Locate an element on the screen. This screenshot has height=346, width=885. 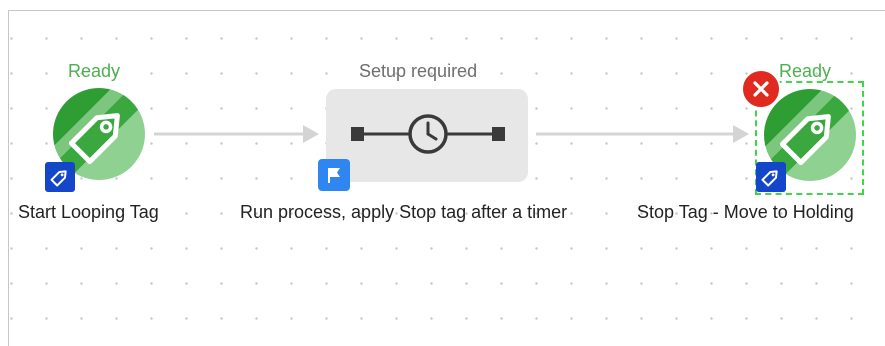
start-node-label: Start Looping Tag is located at coordinates (88, 212).